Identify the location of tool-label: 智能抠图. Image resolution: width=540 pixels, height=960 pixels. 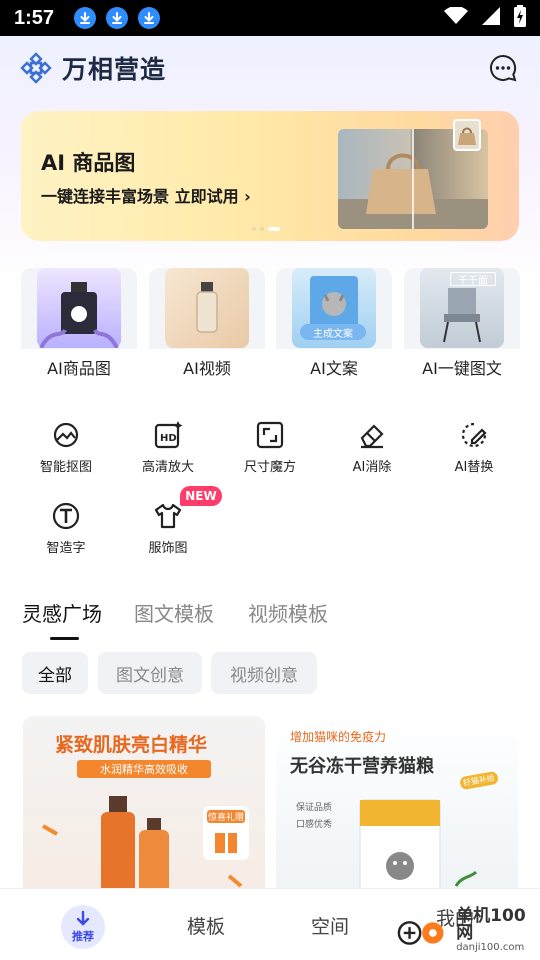
(65, 467).